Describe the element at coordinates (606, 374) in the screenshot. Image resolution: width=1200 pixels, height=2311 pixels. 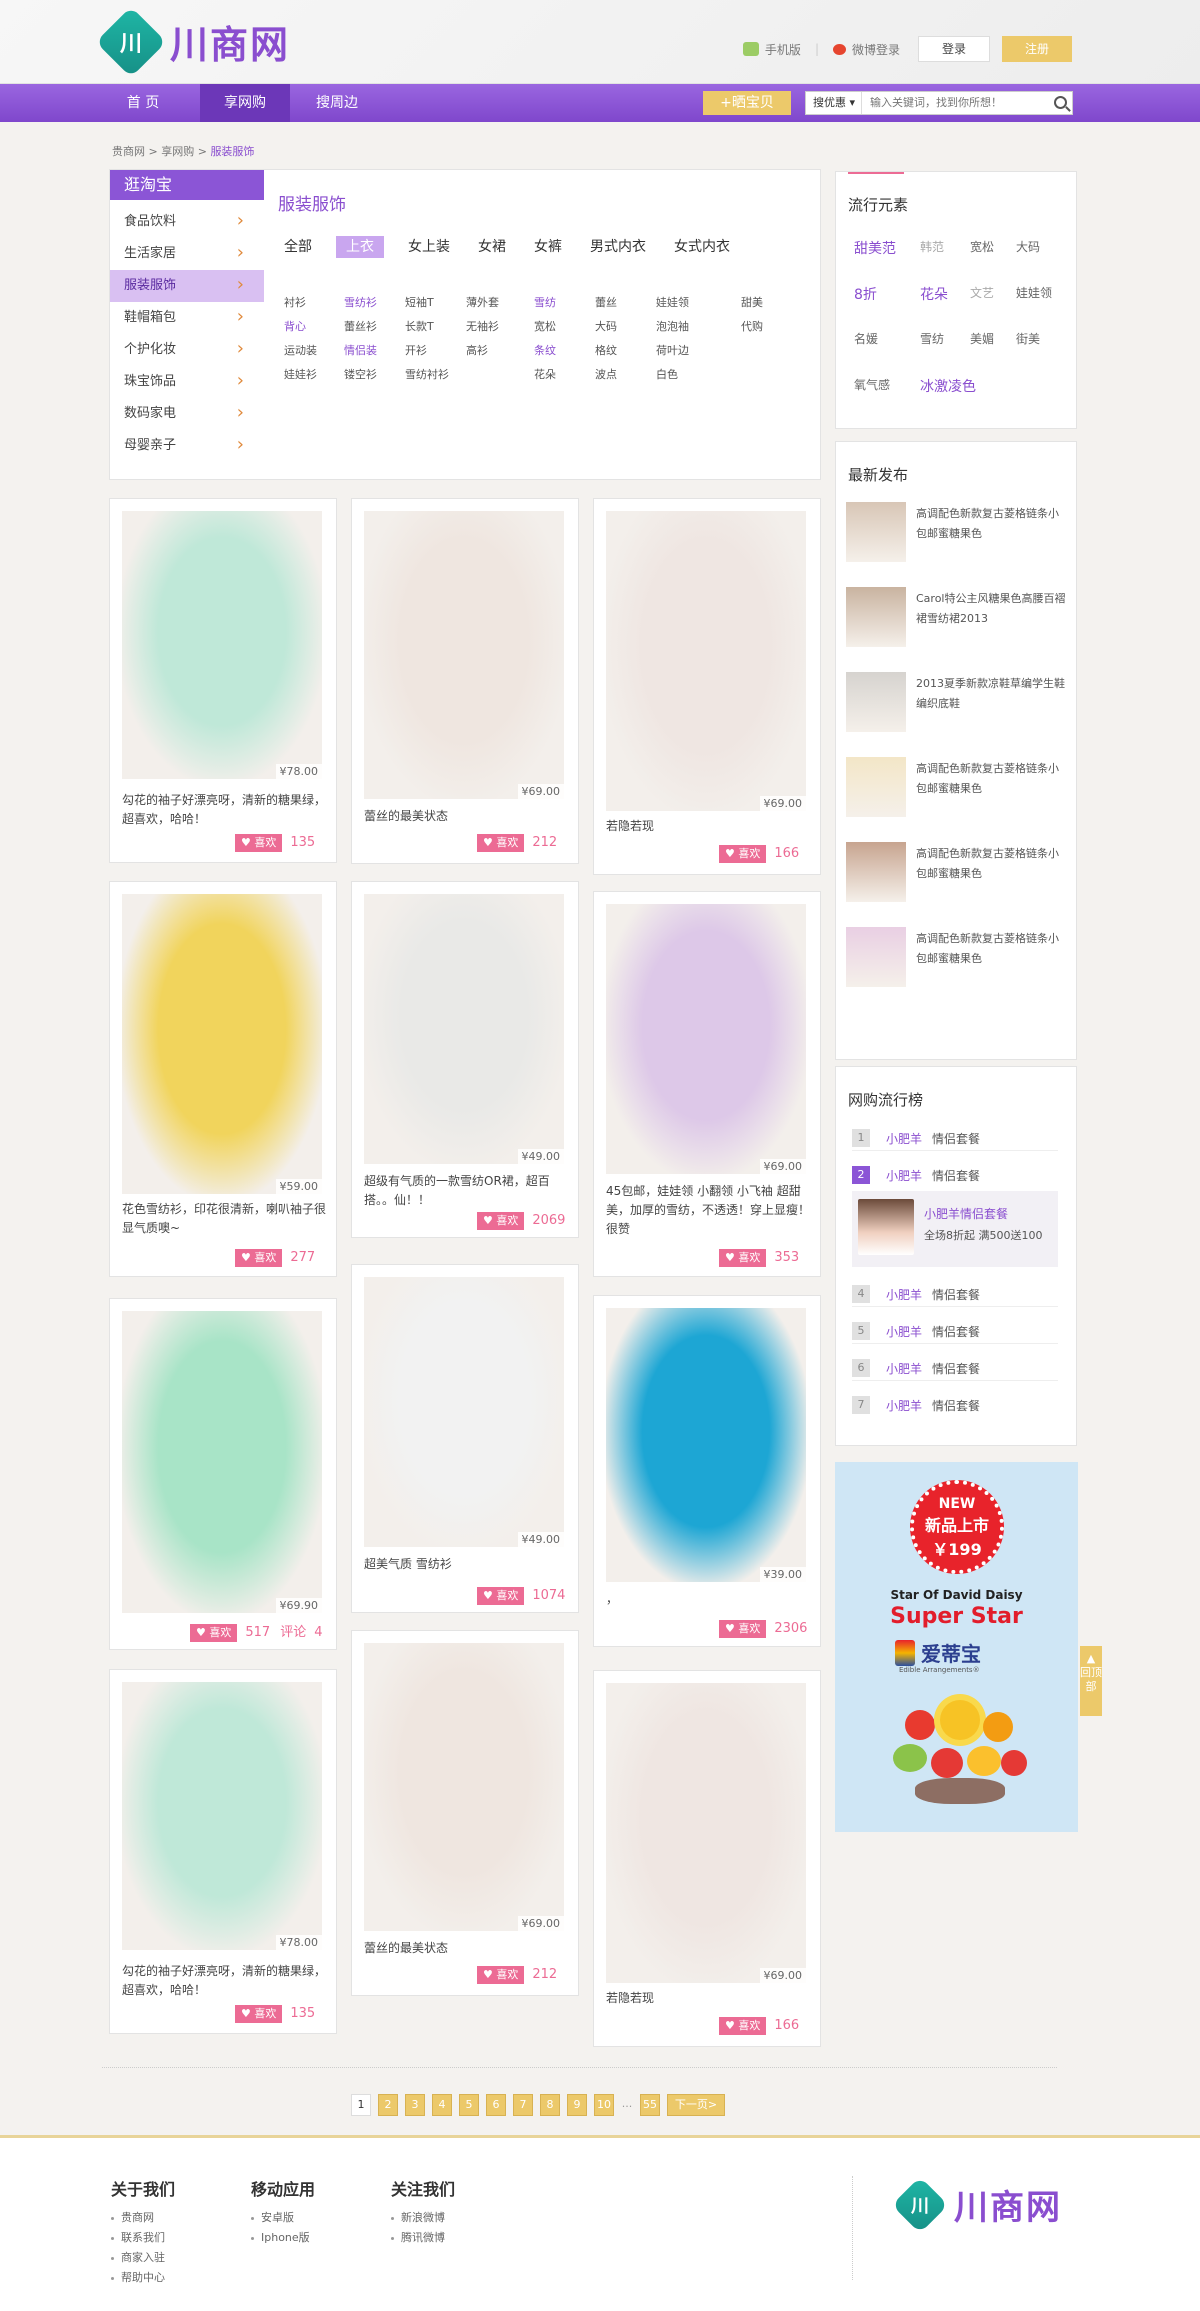
I see `category-tag: 波点` at that location.